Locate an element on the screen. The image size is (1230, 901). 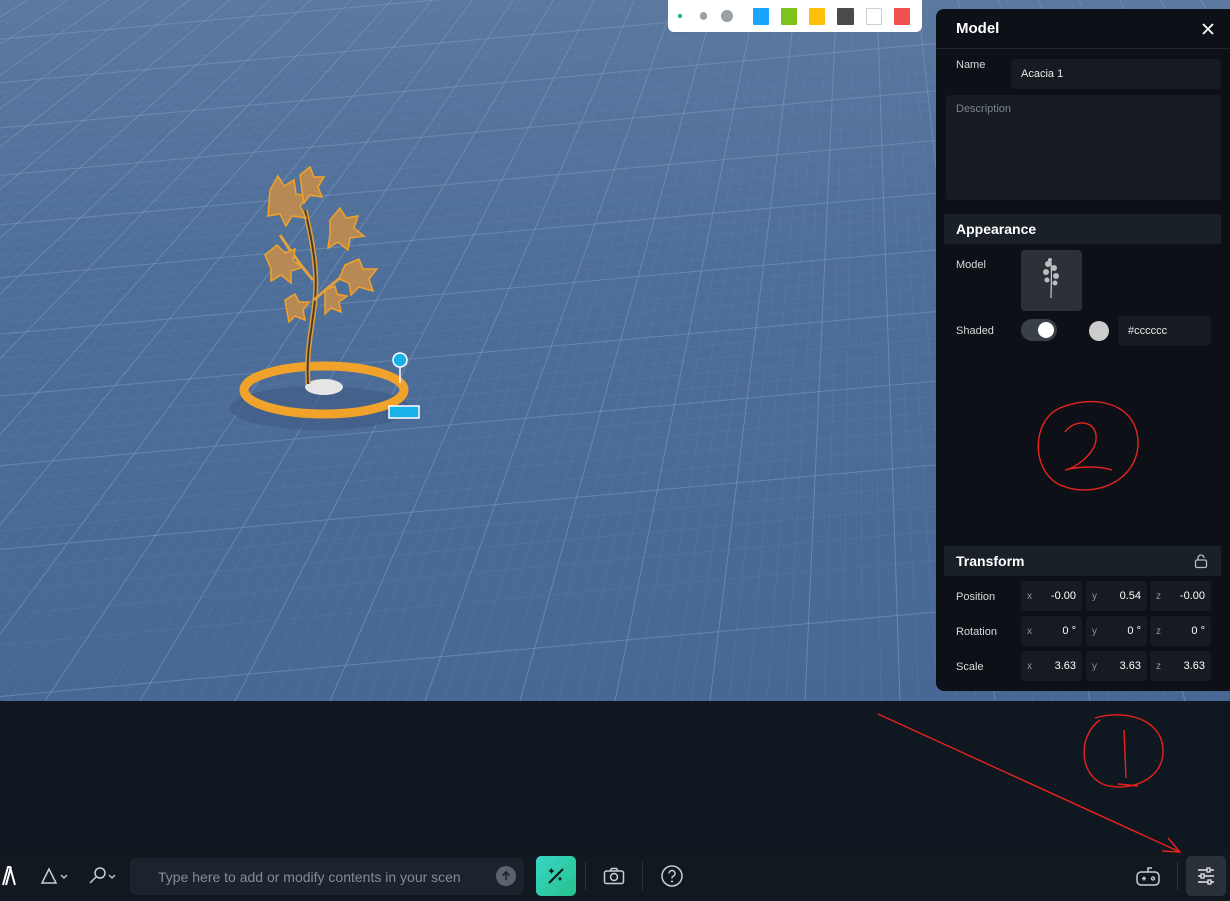
shape-tool-icon is located at coordinates (53, 876).